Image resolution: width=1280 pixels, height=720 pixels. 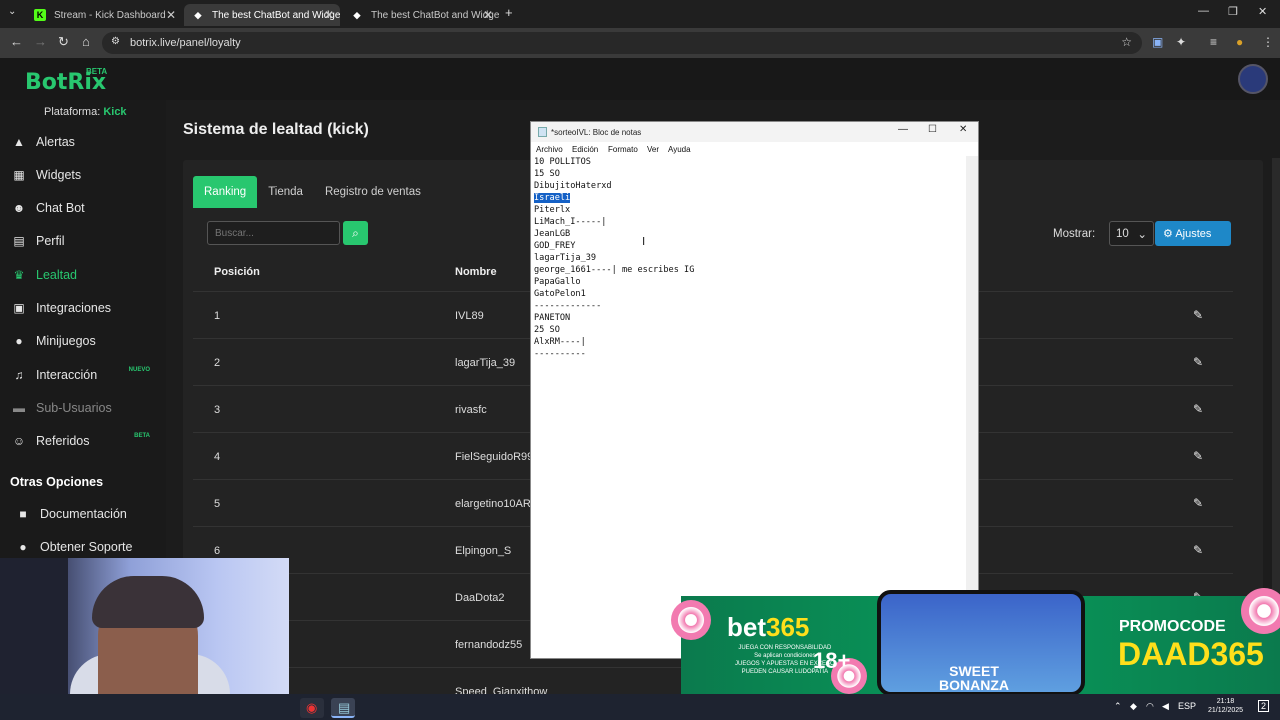 What do you see at coordinates (749, 294) in the screenshot?
I see `notepad-line: GatoPelon1` at bounding box center [749, 294].